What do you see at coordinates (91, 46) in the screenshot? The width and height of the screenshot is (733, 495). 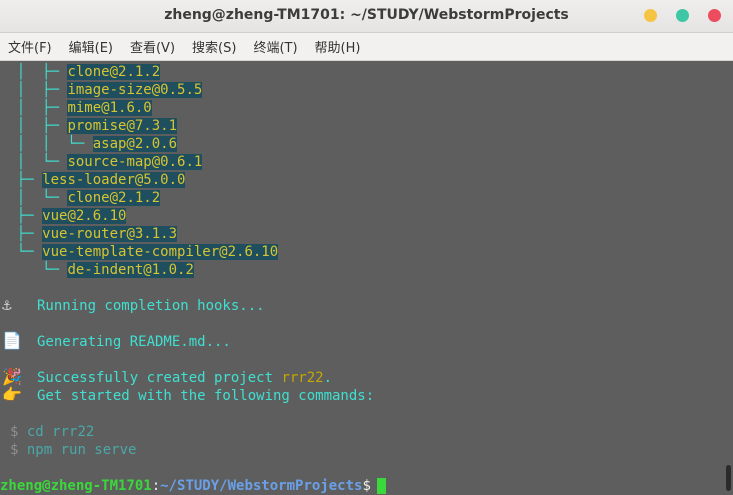 I see `menu-edit: 编辑(E)` at bounding box center [91, 46].